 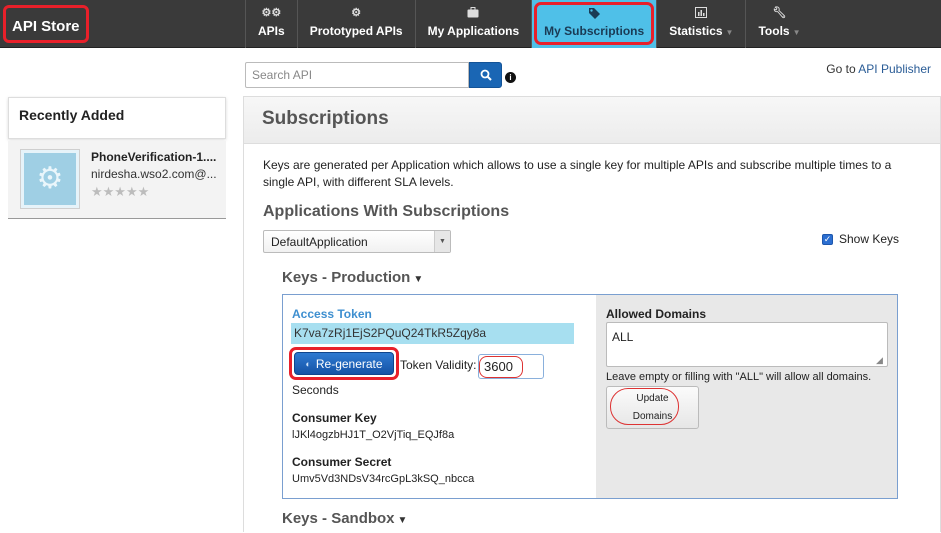 What do you see at coordinates (386, 211) in the screenshot?
I see `applications-heading: Applications With Subscriptions` at bounding box center [386, 211].